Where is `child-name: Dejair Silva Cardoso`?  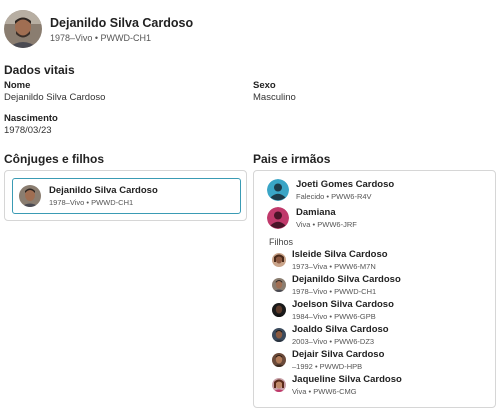
child-name: Dejair Silva Cardoso is located at coordinates (338, 354).